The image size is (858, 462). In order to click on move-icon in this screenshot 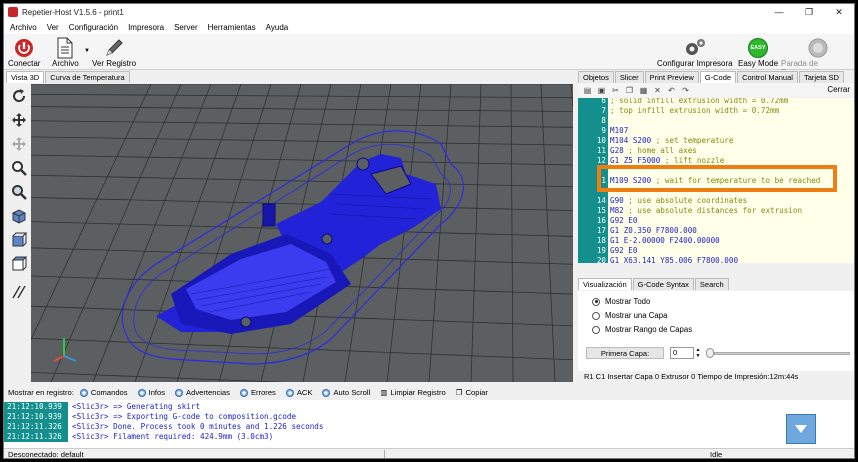, I will do `click(19, 120)`.